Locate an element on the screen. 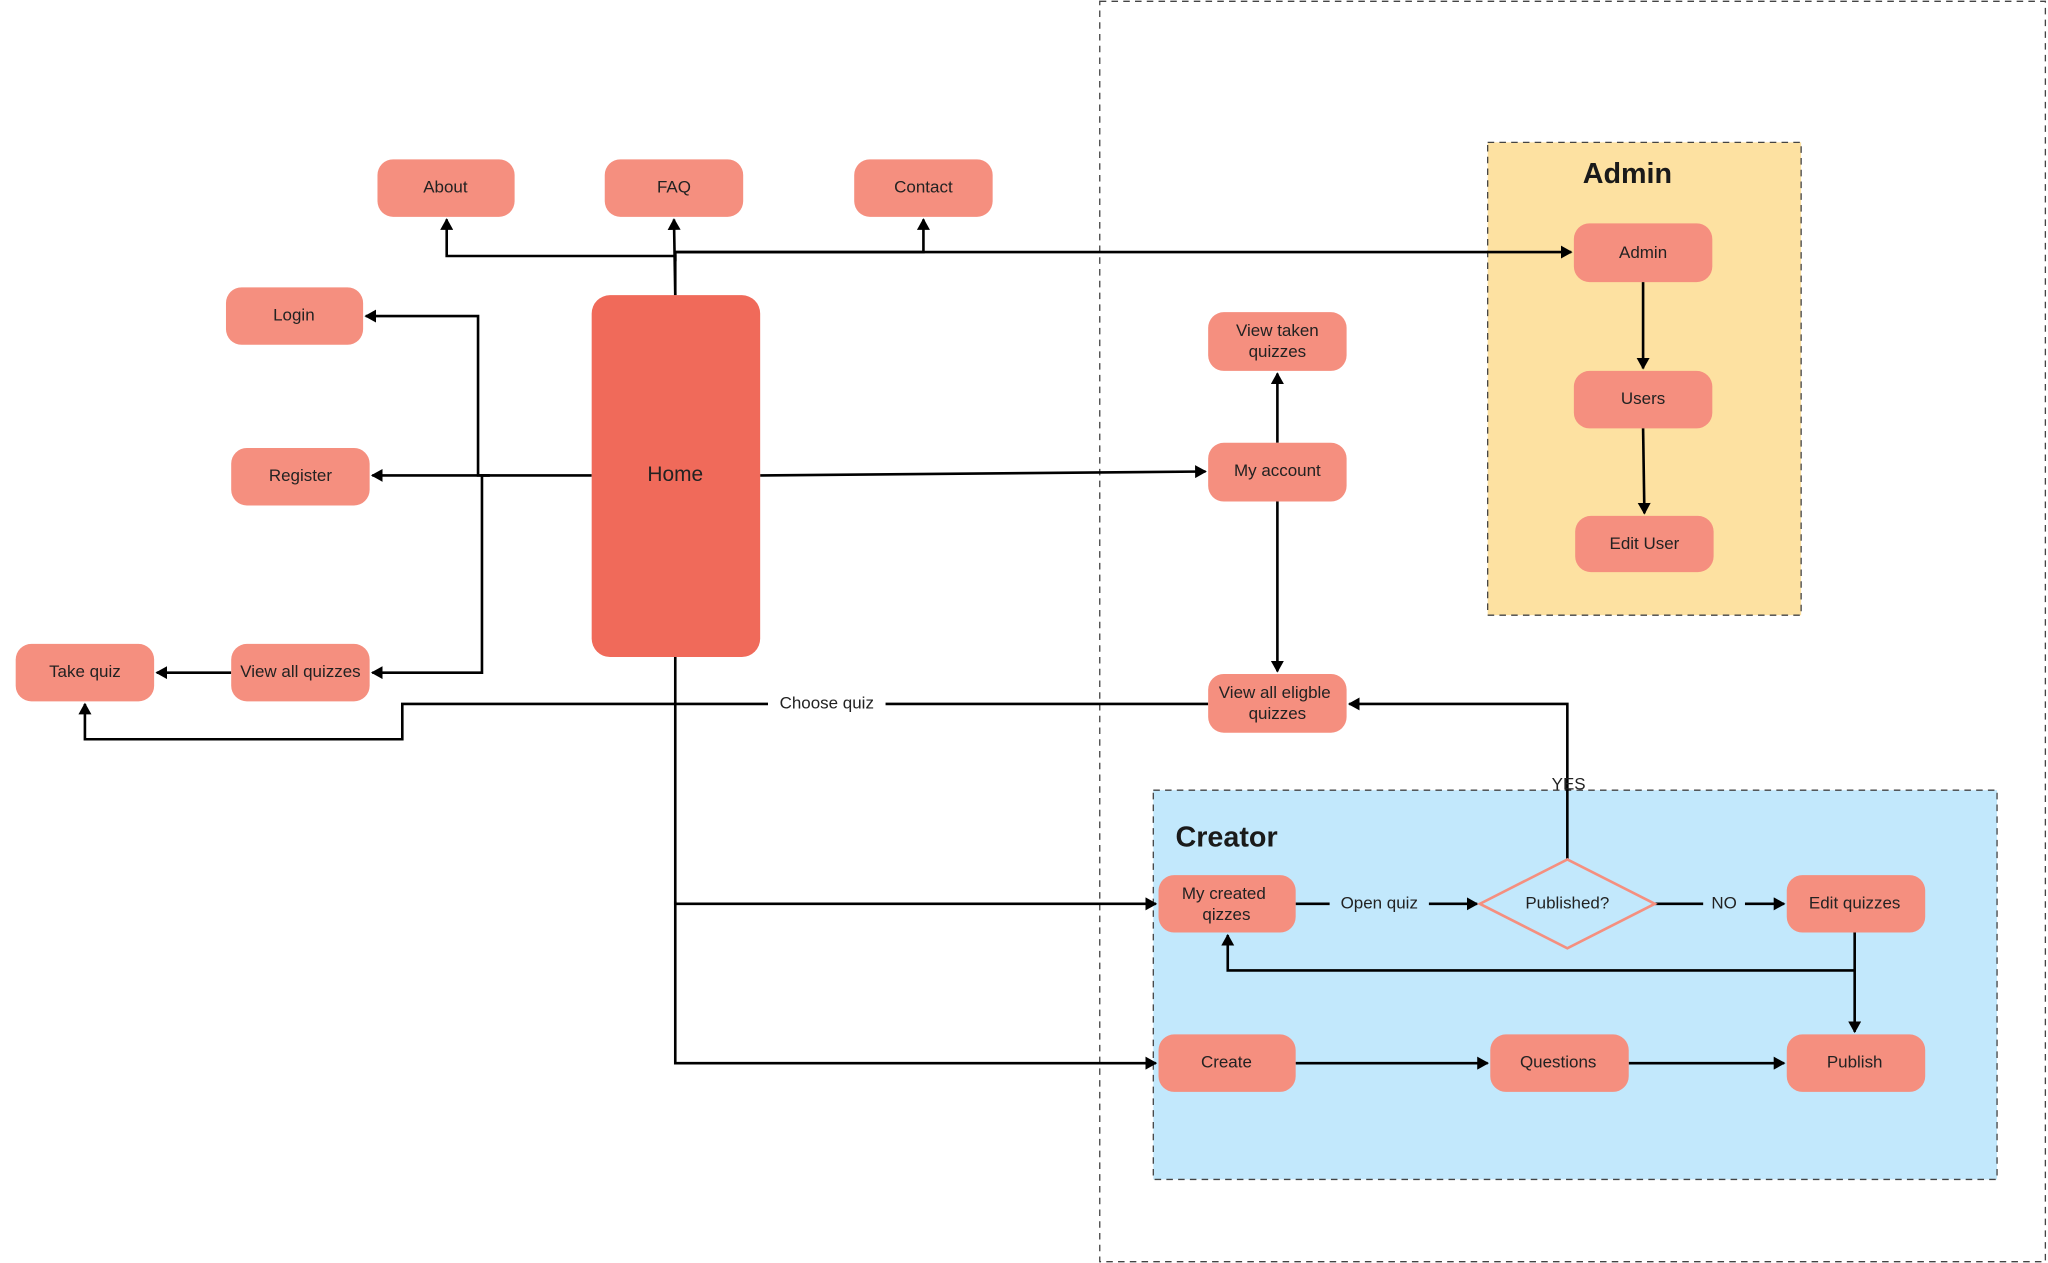 Image resolution: width=2048 pixels, height=1263 pixels. node-take-quiz: Take quiz is located at coordinates (85, 672).